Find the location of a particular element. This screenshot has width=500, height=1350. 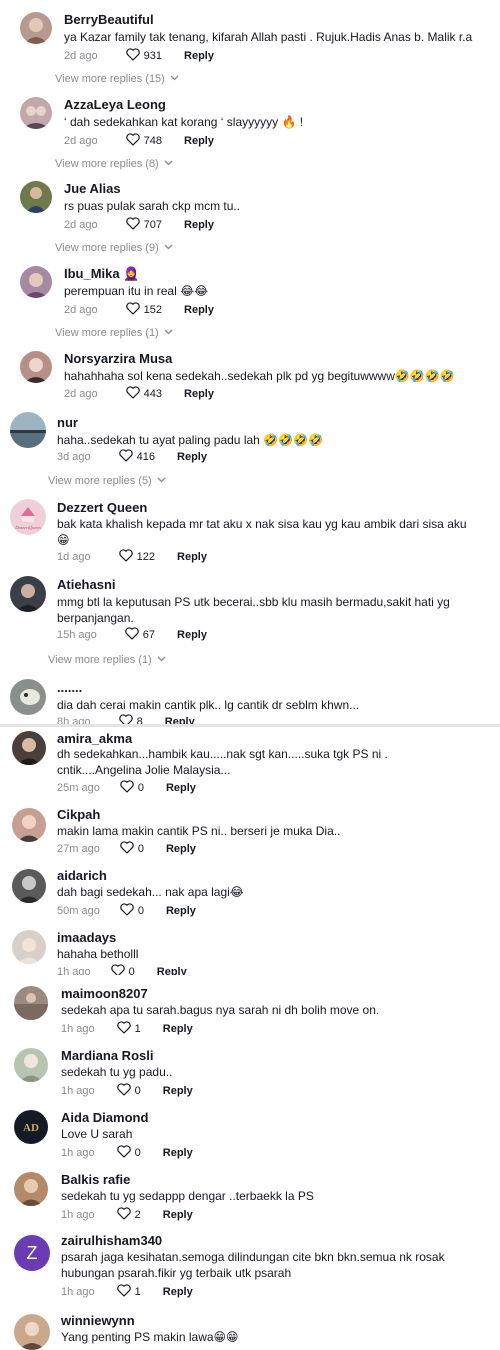

comment-text: Yang penting PS makin lawa😁😁 is located at coordinates (150, 1337).